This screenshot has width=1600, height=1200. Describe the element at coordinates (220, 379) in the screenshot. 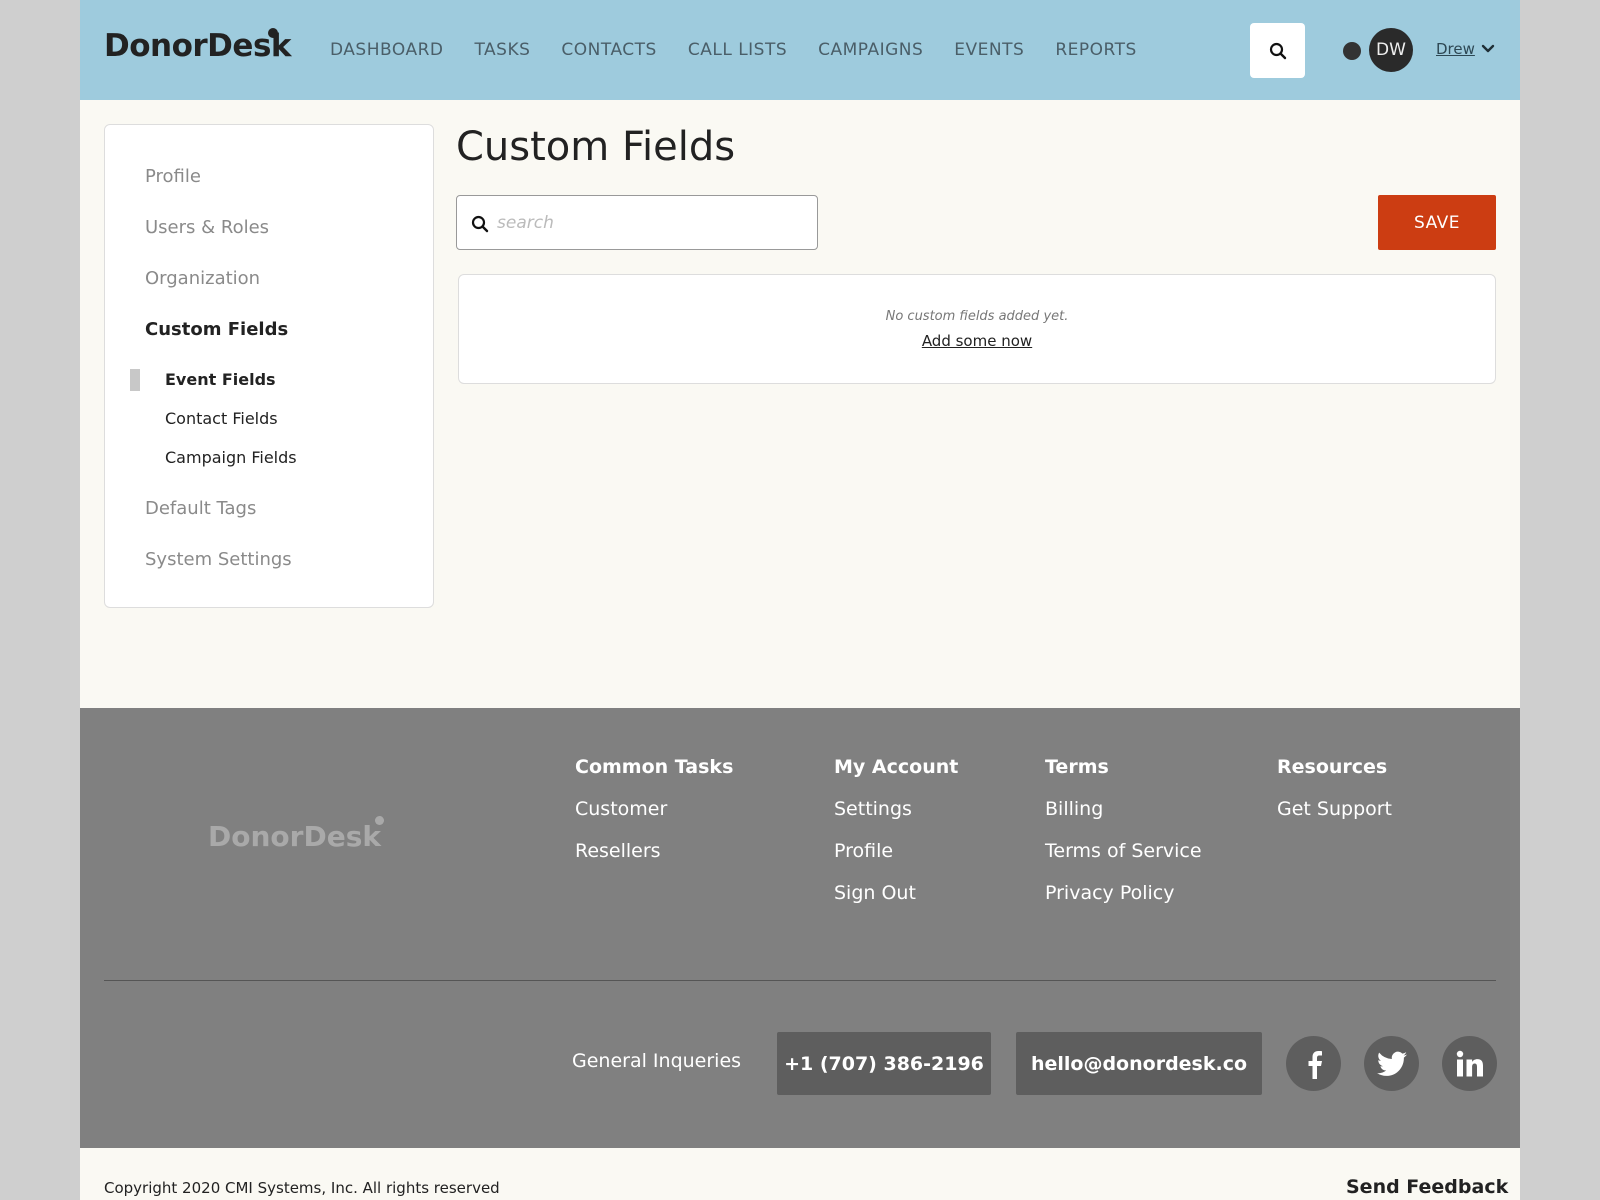

I see `sidebar-subitem-event-fields: Event Fields` at that location.